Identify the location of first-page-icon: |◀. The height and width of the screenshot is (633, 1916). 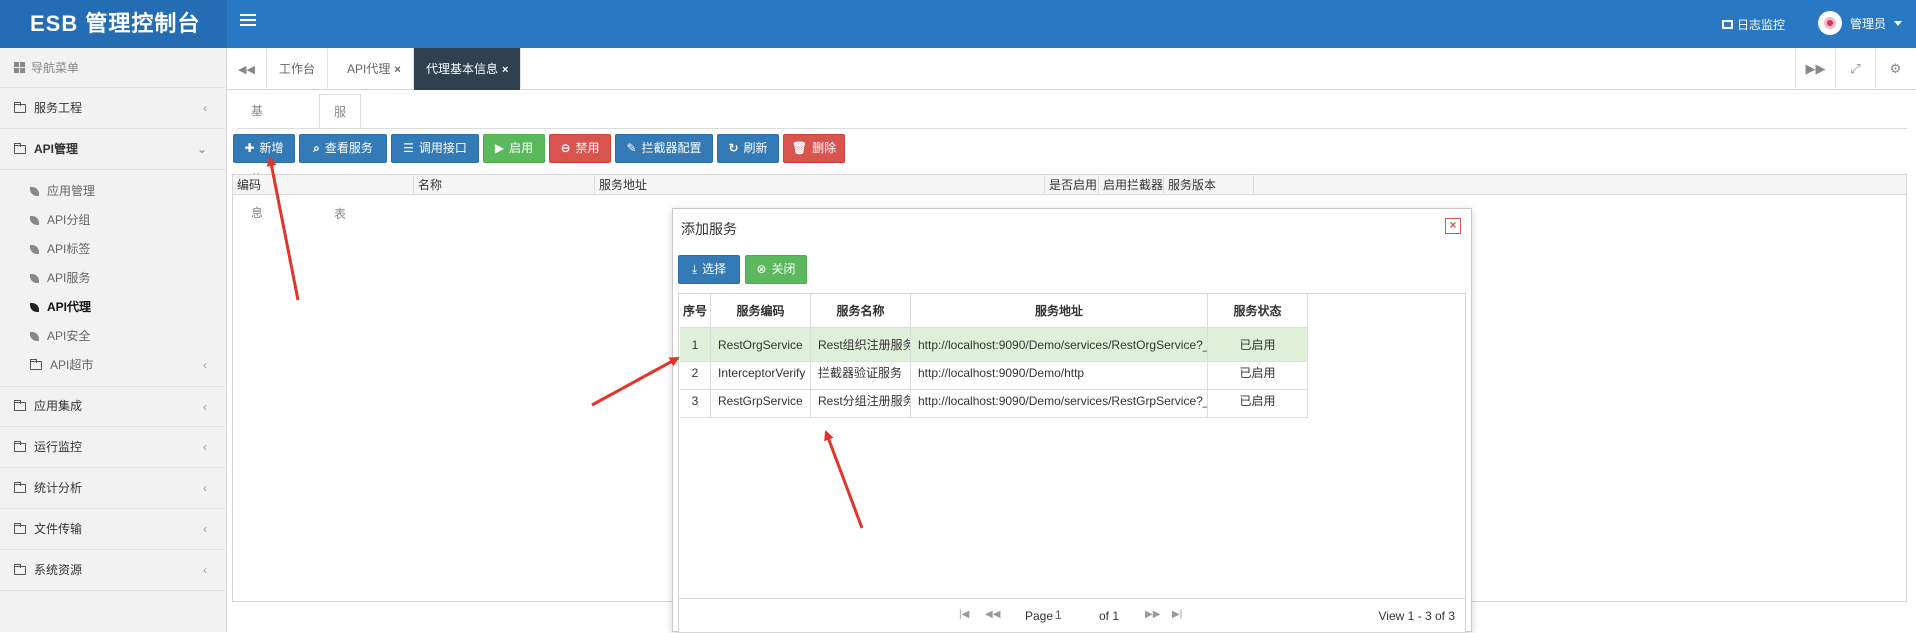
(964, 614).